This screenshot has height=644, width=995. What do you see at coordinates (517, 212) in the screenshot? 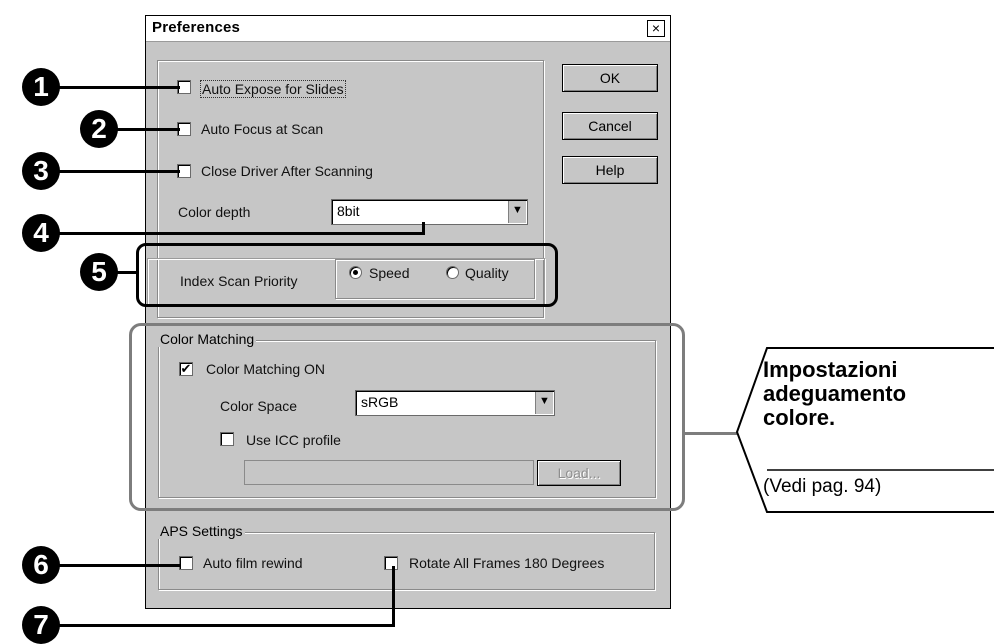
I see `chevron-down-icon: ▼` at bounding box center [517, 212].